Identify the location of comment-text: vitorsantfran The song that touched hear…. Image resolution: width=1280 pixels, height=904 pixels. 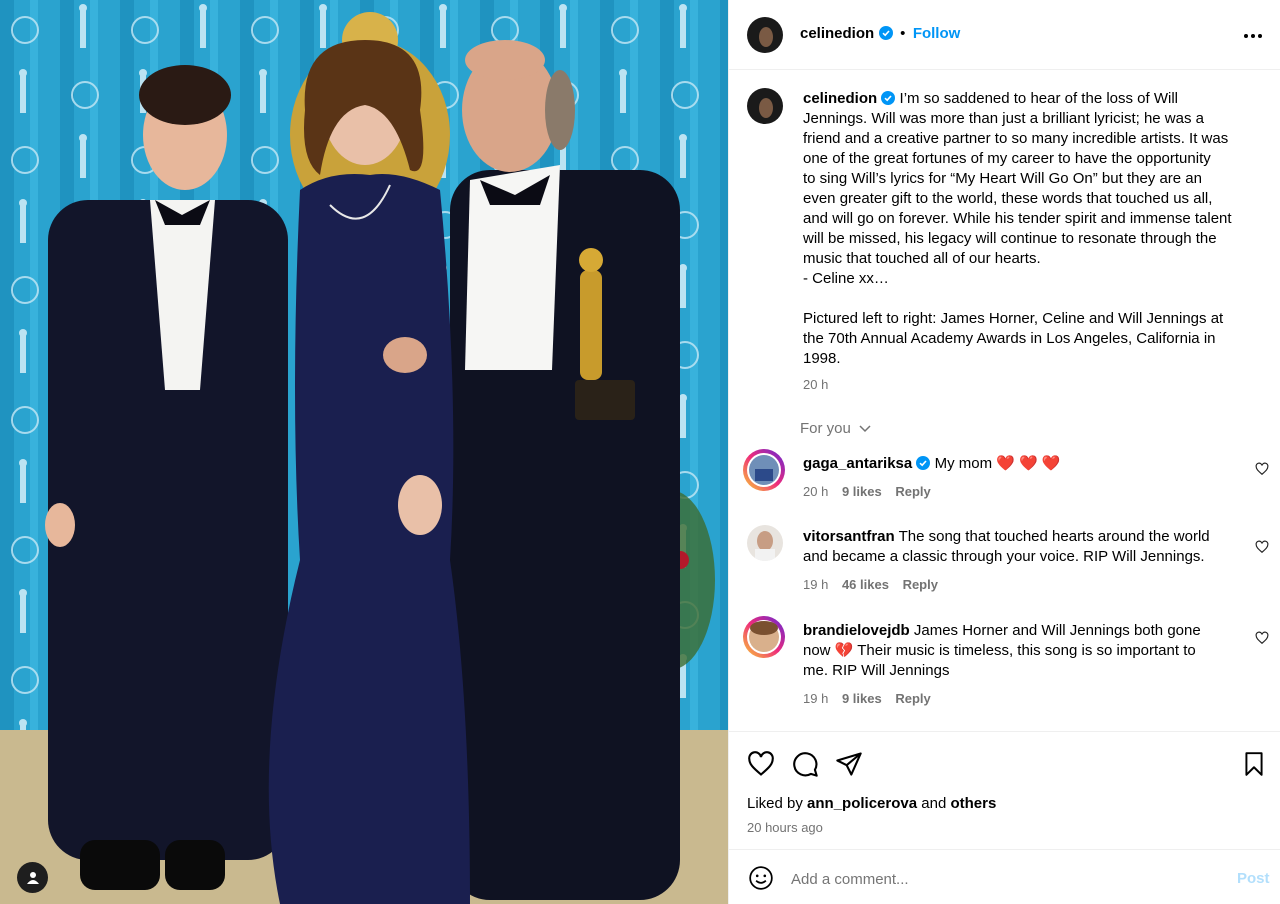
(1013, 547).